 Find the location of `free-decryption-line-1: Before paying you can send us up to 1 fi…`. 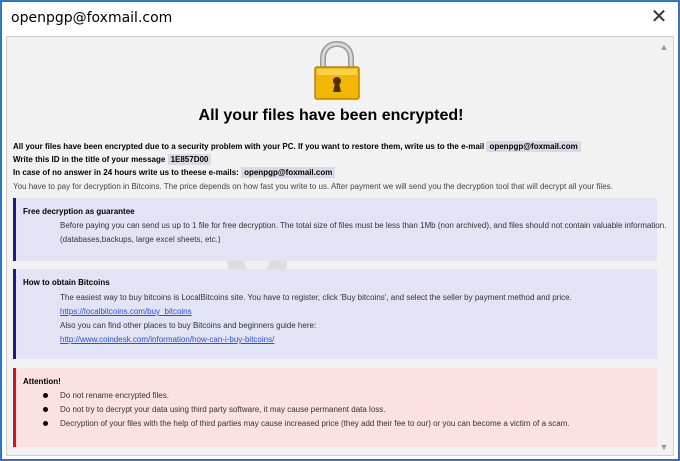

free-decryption-line-1: Before paying you can send us up to 1 fi… is located at coordinates (363, 225).